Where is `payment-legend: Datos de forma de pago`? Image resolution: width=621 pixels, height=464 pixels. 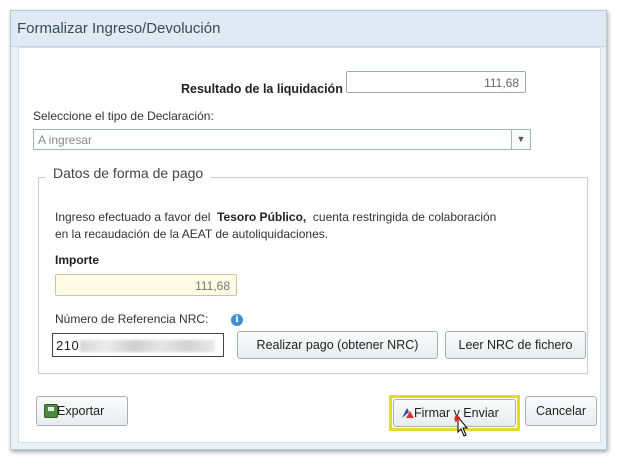
payment-legend: Datos de forma de pago is located at coordinates (128, 173).